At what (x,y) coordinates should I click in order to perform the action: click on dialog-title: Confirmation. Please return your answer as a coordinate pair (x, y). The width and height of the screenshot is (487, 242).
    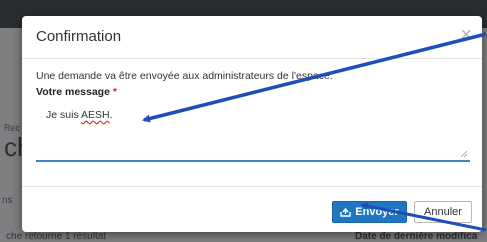
    Looking at the image, I should click on (79, 36).